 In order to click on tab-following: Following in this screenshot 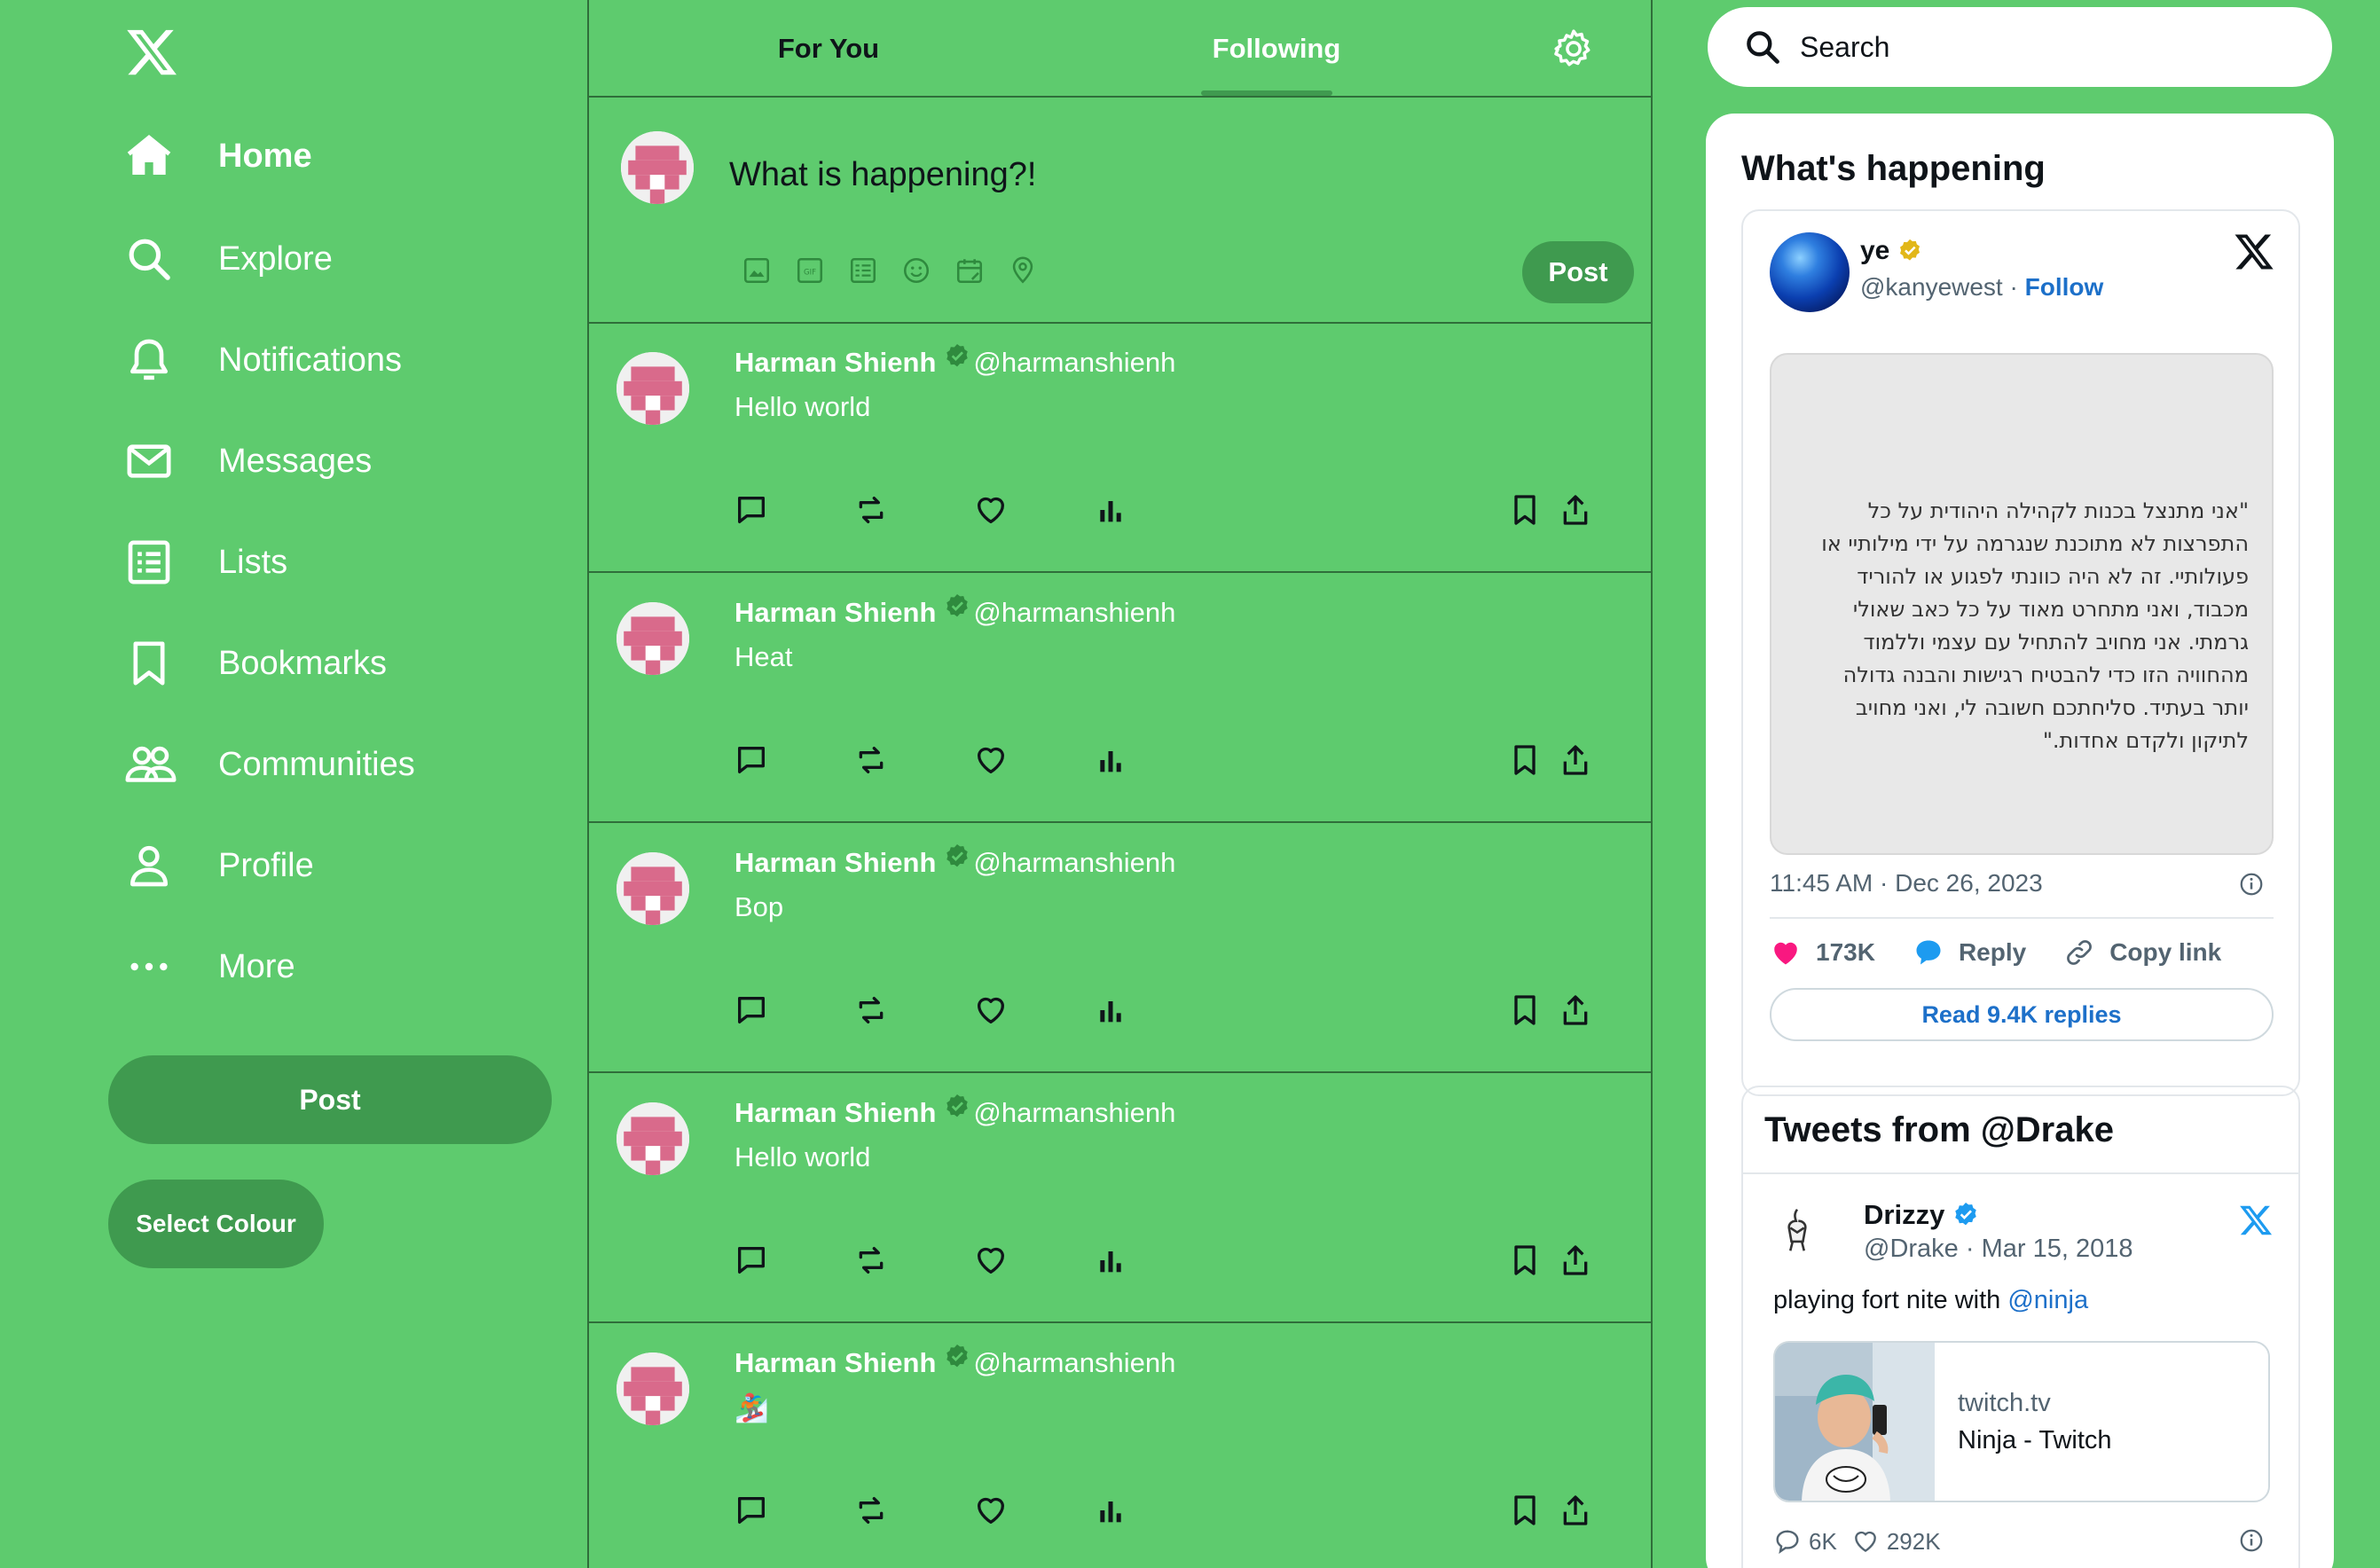, I will do `click(1276, 49)`.